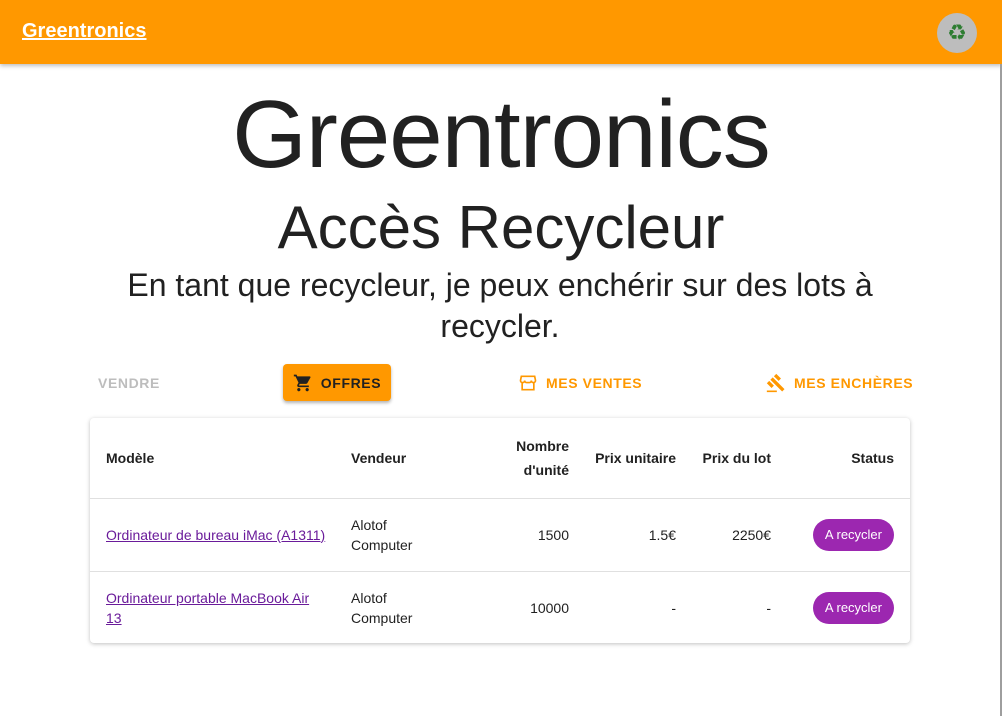 This screenshot has height=716, width=1002. What do you see at coordinates (405, 458) in the screenshot?
I see `header-vendeur: Vendeur` at bounding box center [405, 458].